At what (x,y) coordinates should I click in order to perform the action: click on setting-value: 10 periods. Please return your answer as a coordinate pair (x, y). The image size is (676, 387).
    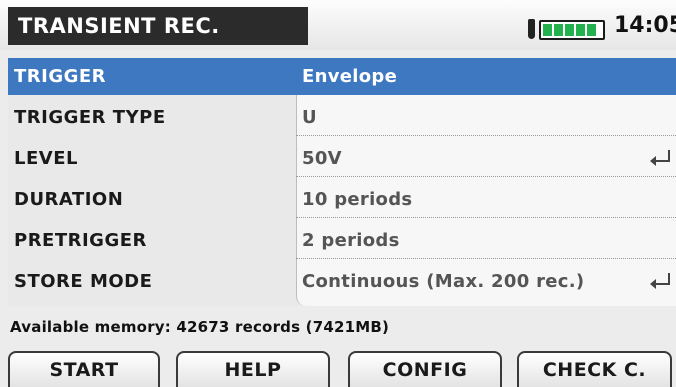
    Looking at the image, I should click on (357, 199).